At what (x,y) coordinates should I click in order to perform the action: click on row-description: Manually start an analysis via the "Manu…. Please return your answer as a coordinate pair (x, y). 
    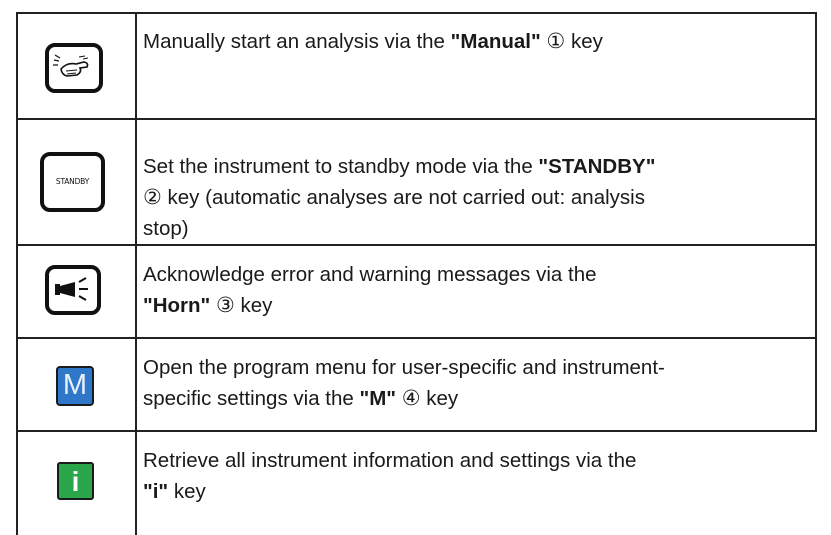
    Looking at the image, I should click on (478, 41).